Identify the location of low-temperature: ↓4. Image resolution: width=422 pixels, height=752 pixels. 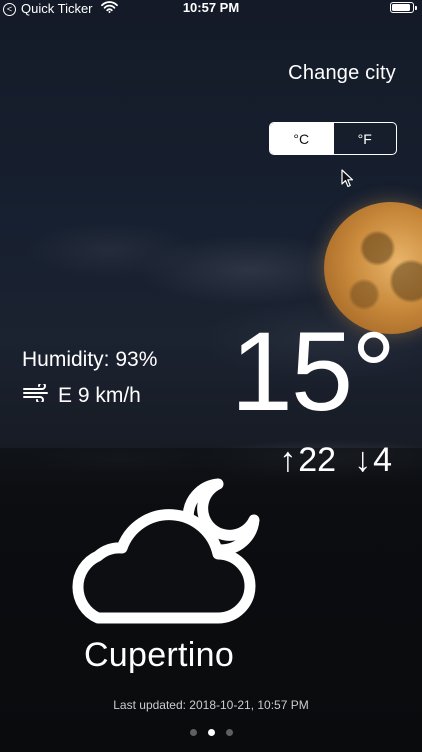
(373, 460).